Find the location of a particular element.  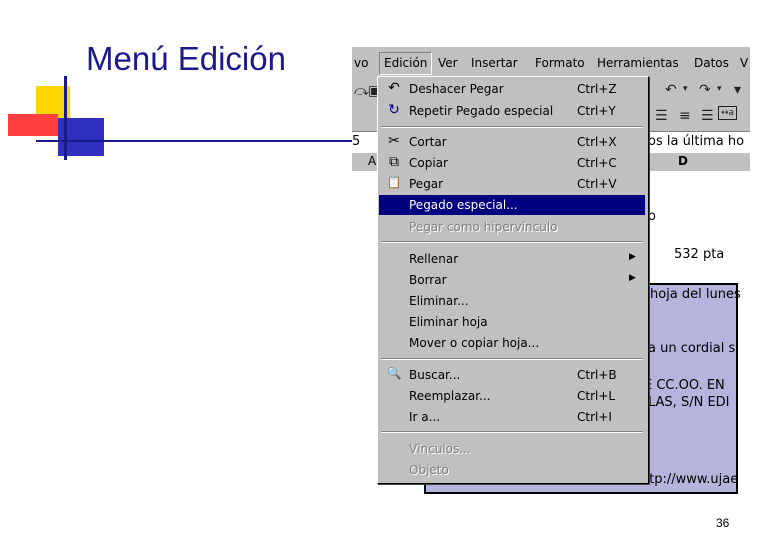

menu-item-paste-hyperlink: Pegar como hipervínculo is located at coordinates (512, 227).